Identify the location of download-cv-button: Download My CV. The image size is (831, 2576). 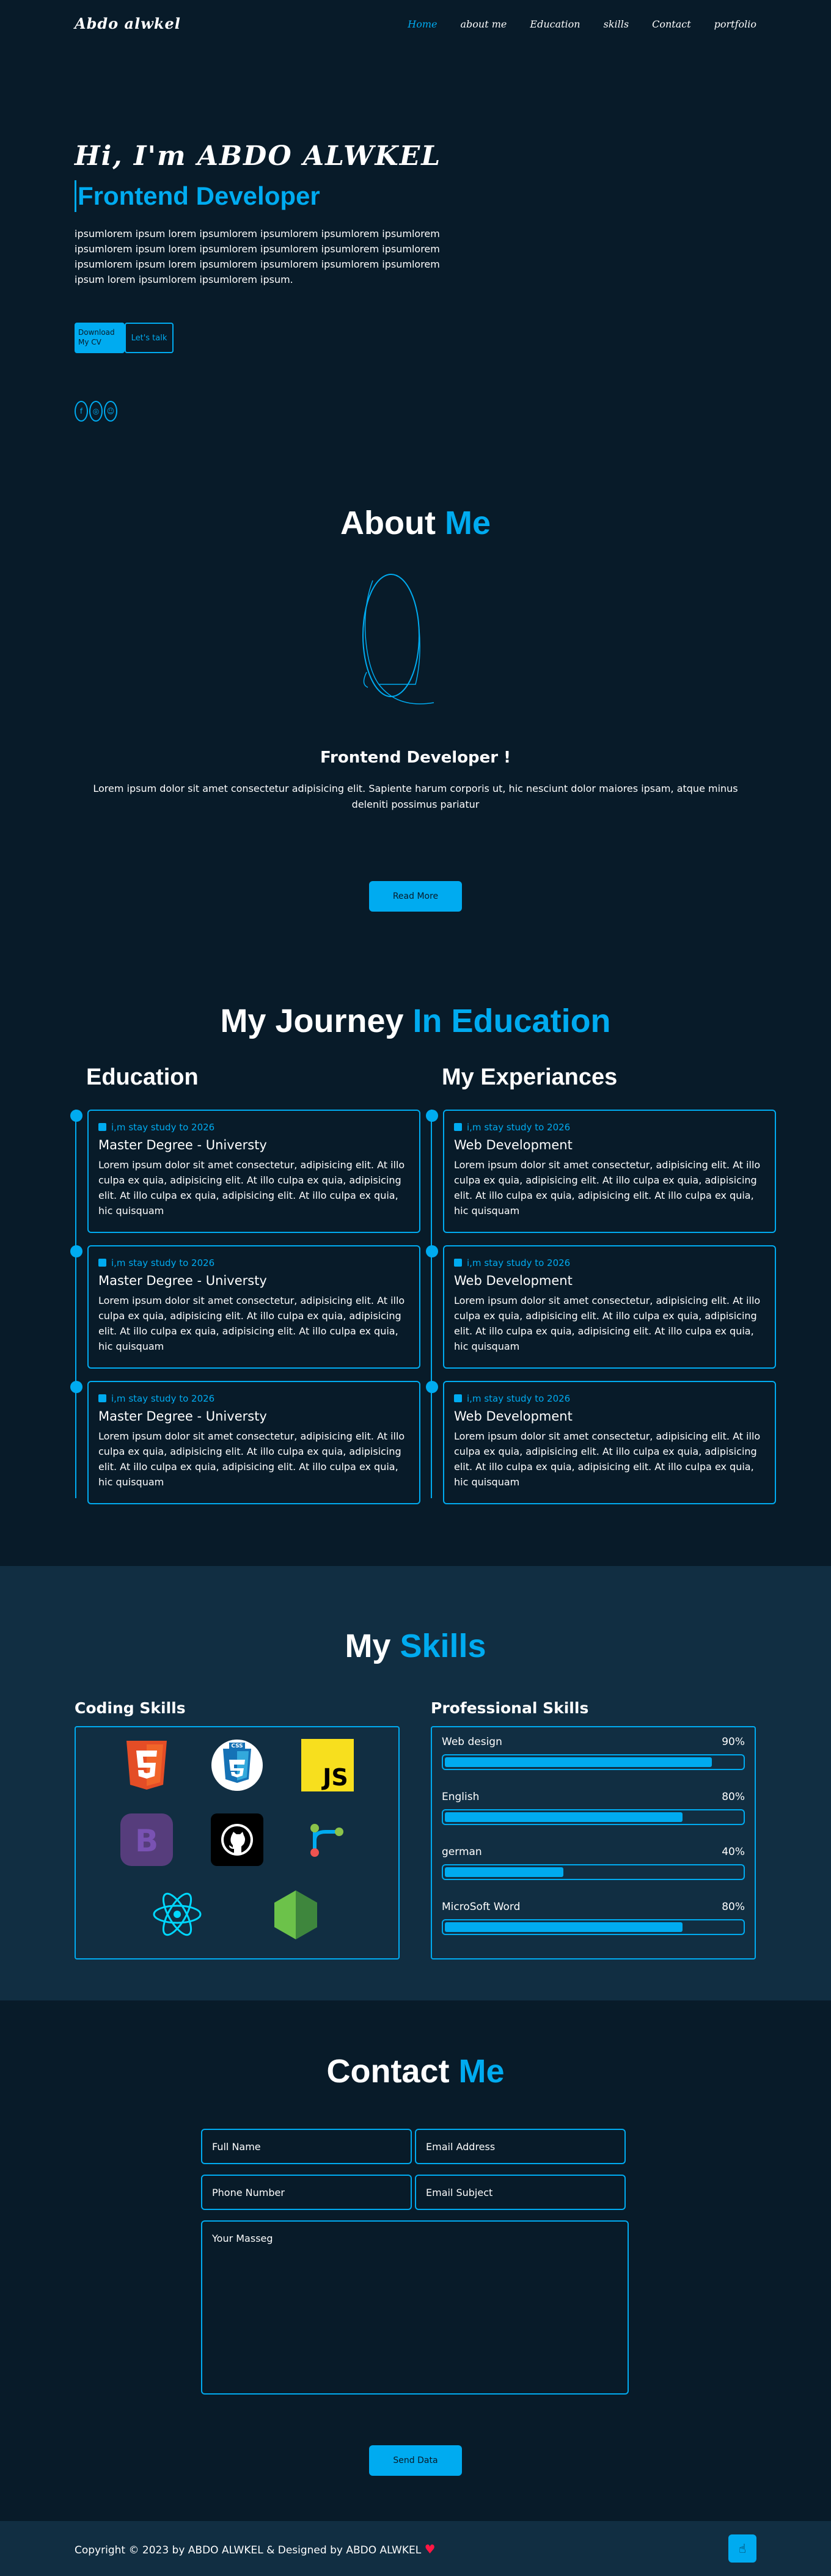
(100, 338).